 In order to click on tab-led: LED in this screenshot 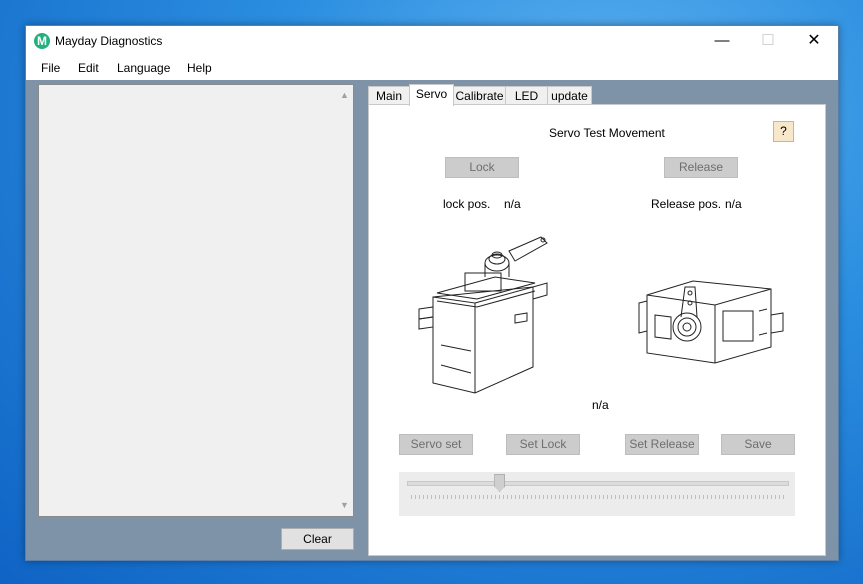, I will do `click(526, 95)`.